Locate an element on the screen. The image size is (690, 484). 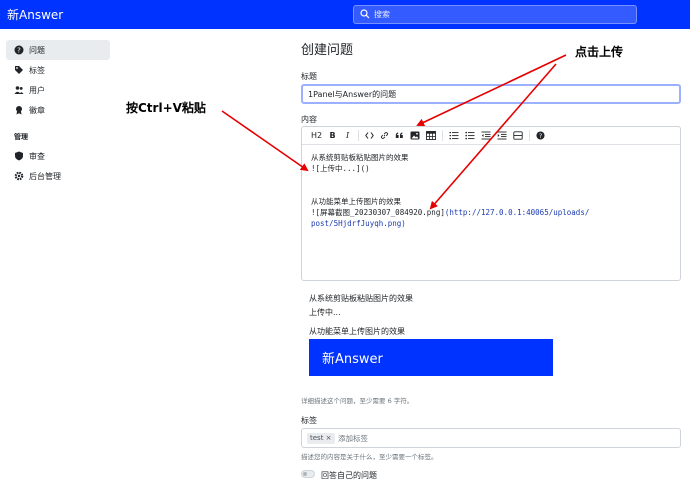
ordered-list-button is located at coordinates (454, 135).